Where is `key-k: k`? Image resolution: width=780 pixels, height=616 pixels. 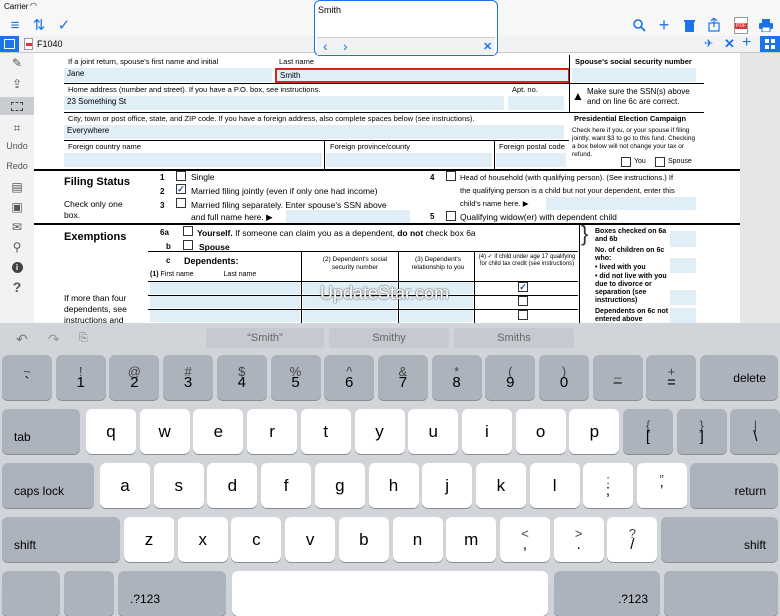
key-k: k is located at coordinates (500, 485).